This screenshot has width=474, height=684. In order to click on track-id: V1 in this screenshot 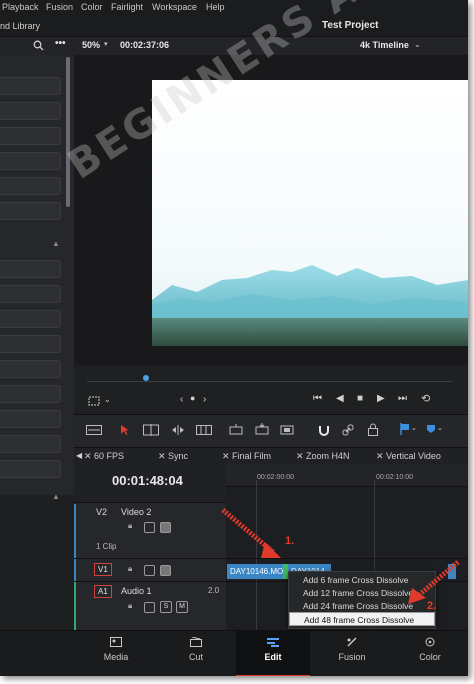, I will do `click(103, 569)`.